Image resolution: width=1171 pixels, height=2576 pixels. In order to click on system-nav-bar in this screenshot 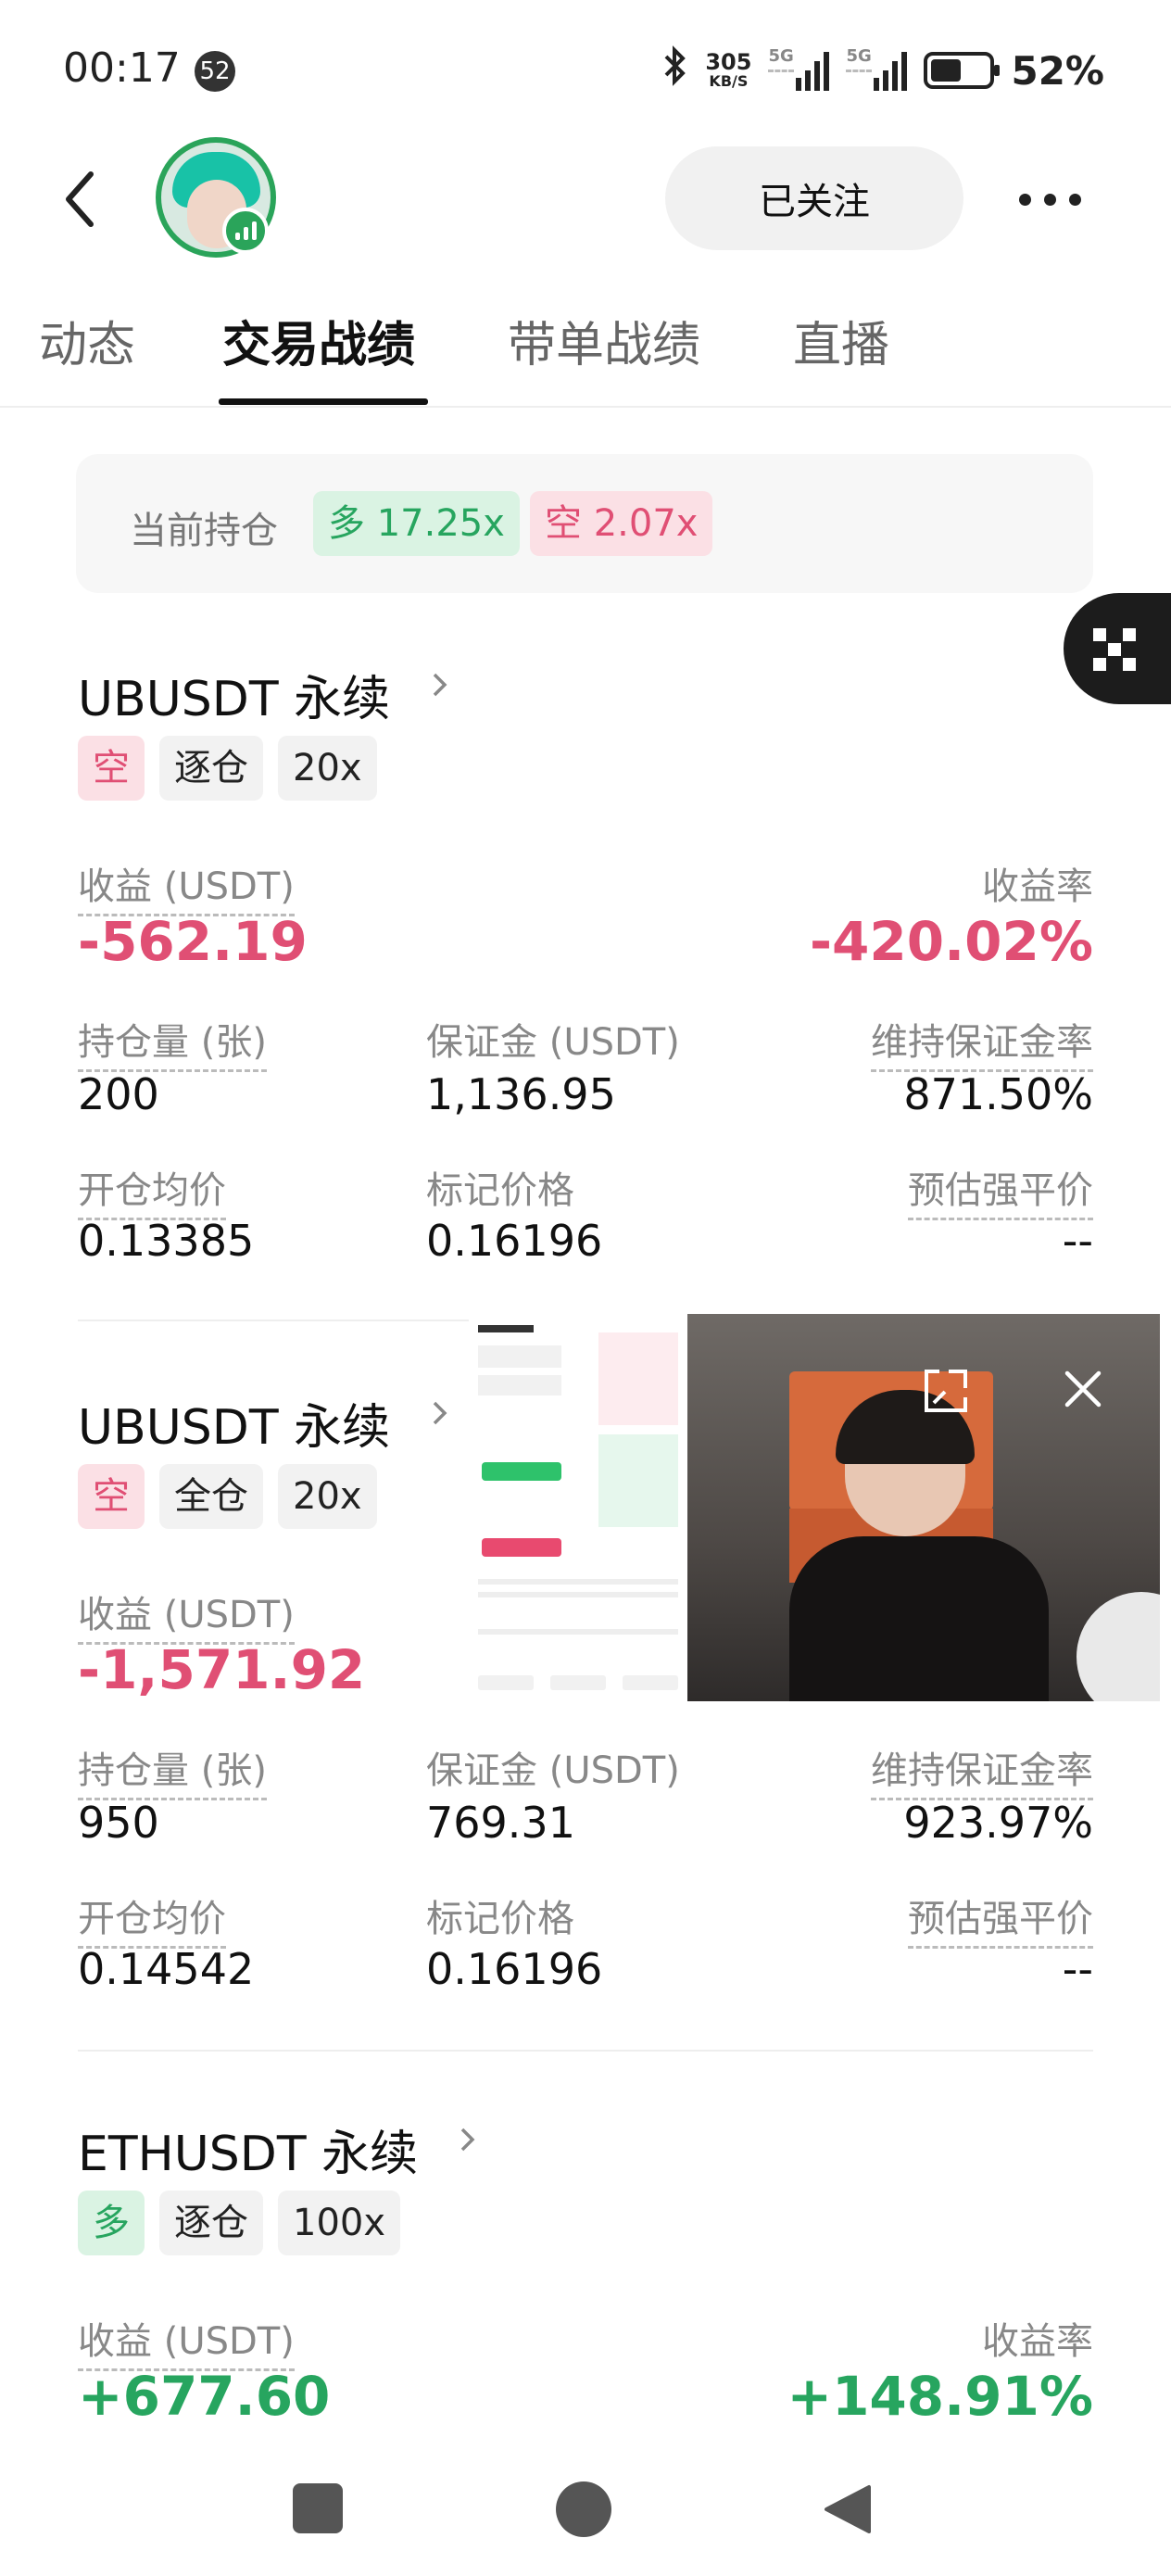, I will do `click(585, 2511)`.